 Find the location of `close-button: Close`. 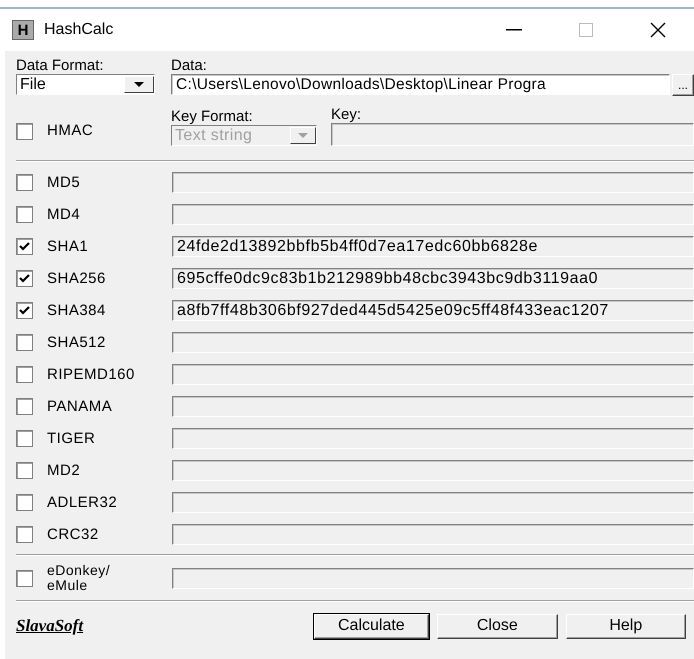

close-button: Close is located at coordinates (497, 626).